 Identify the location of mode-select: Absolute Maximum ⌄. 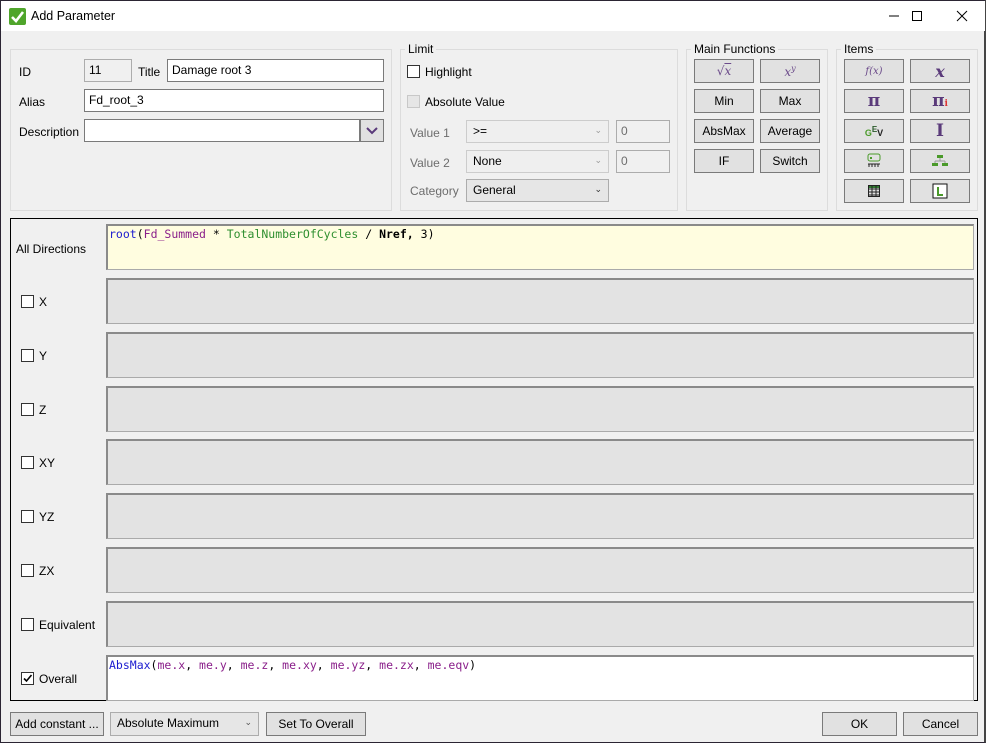
(184, 724).